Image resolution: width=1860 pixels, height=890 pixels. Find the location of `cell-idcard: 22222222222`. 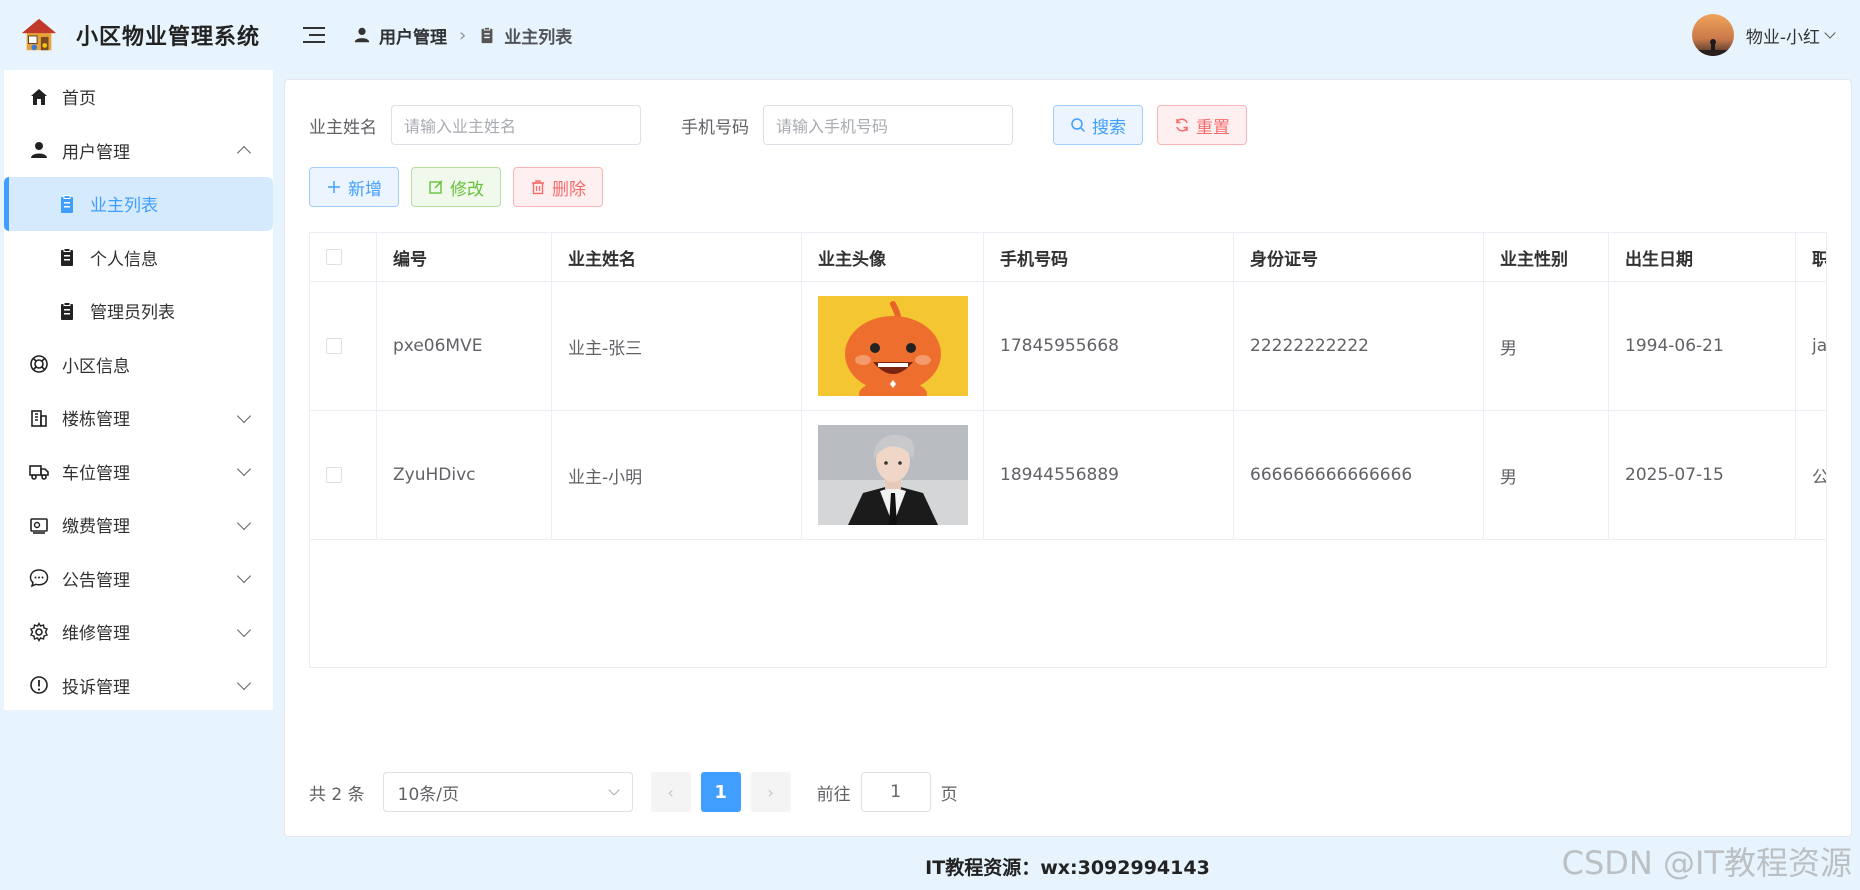

cell-idcard: 22222222222 is located at coordinates (1359, 346).